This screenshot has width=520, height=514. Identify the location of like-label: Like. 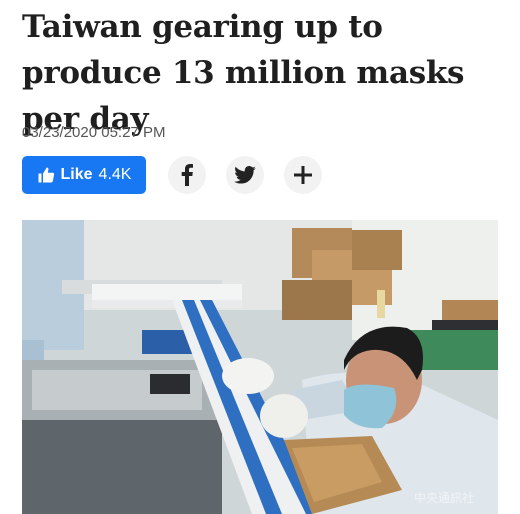
(76, 174).